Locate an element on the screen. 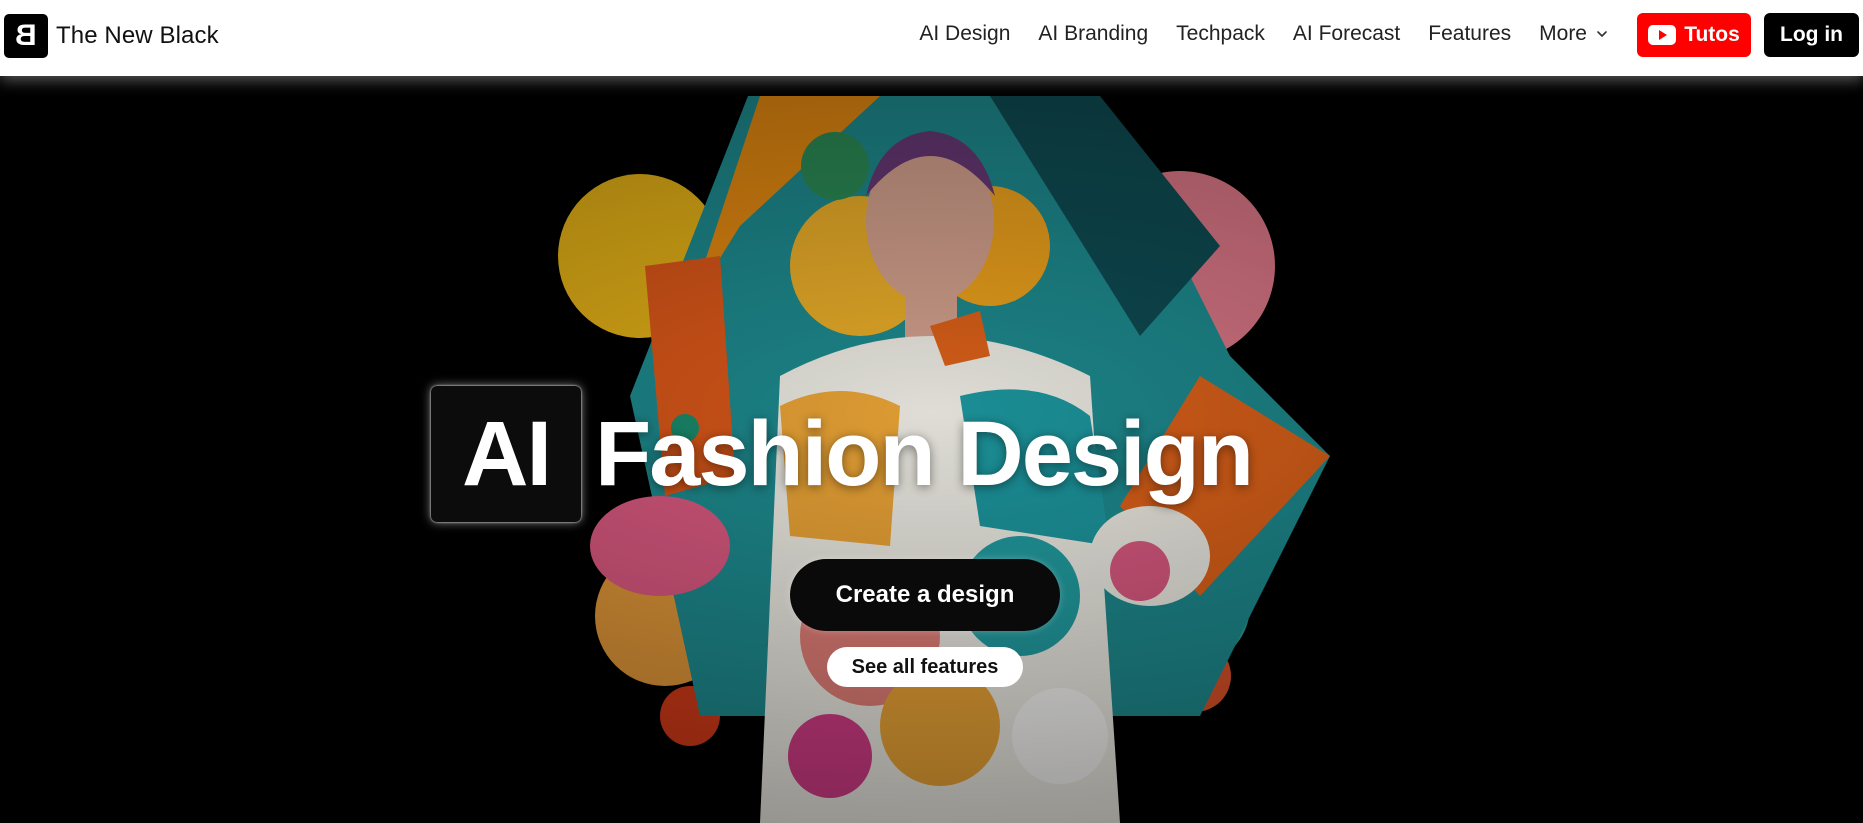  tutos-label: Tutos is located at coordinates (1712, 34).